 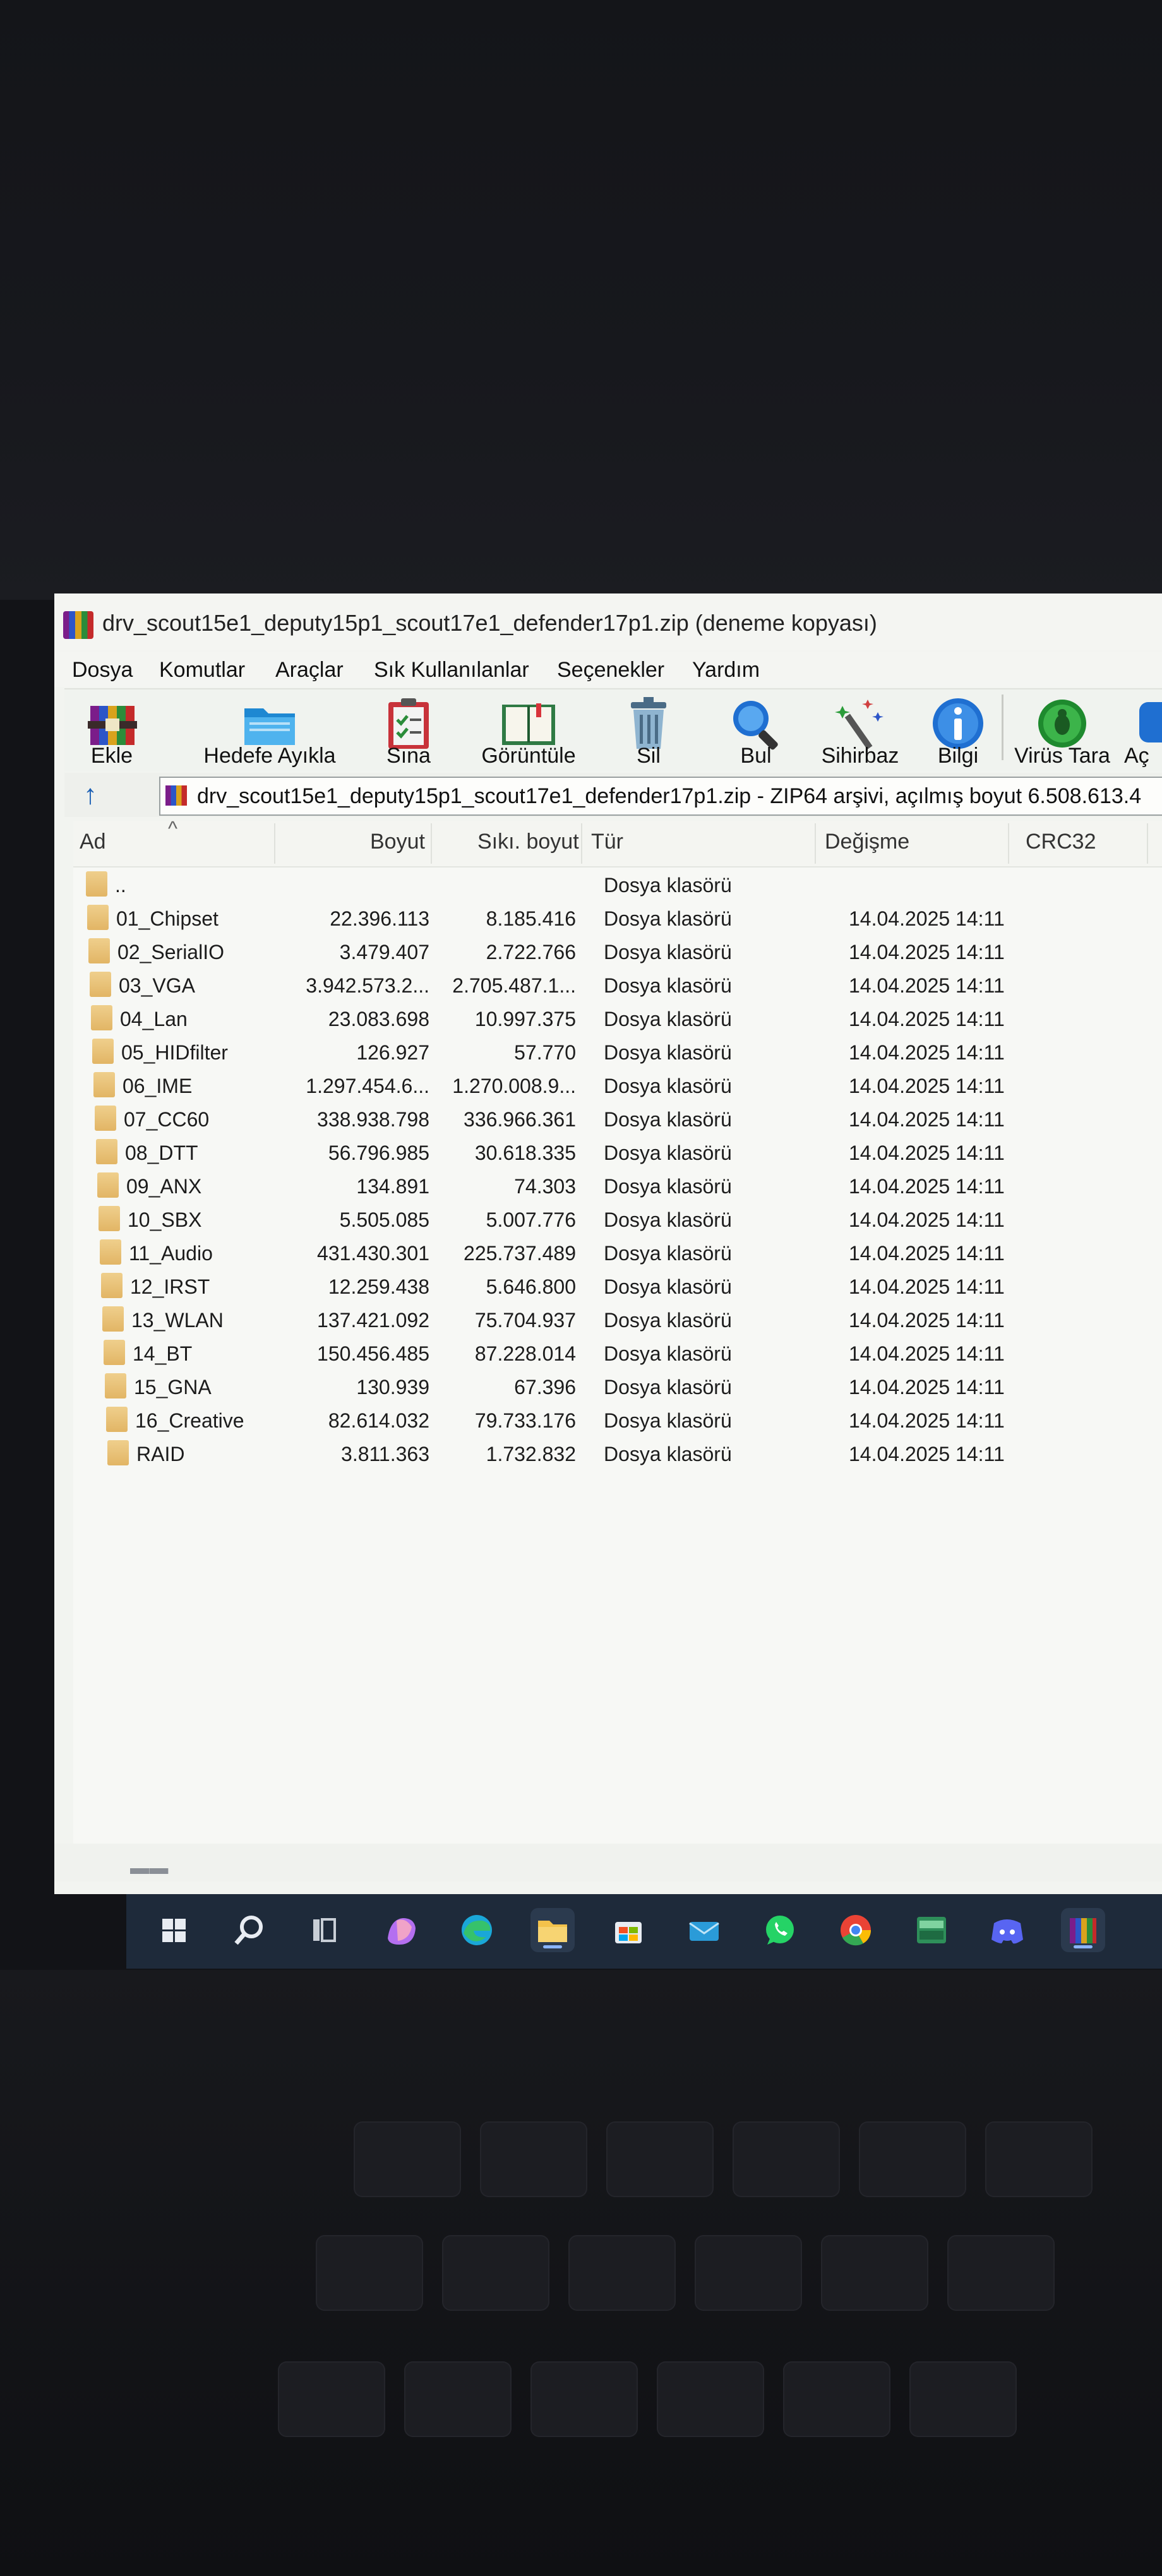 I want to click on add-label: Ekle, so click(x=111, y=756).